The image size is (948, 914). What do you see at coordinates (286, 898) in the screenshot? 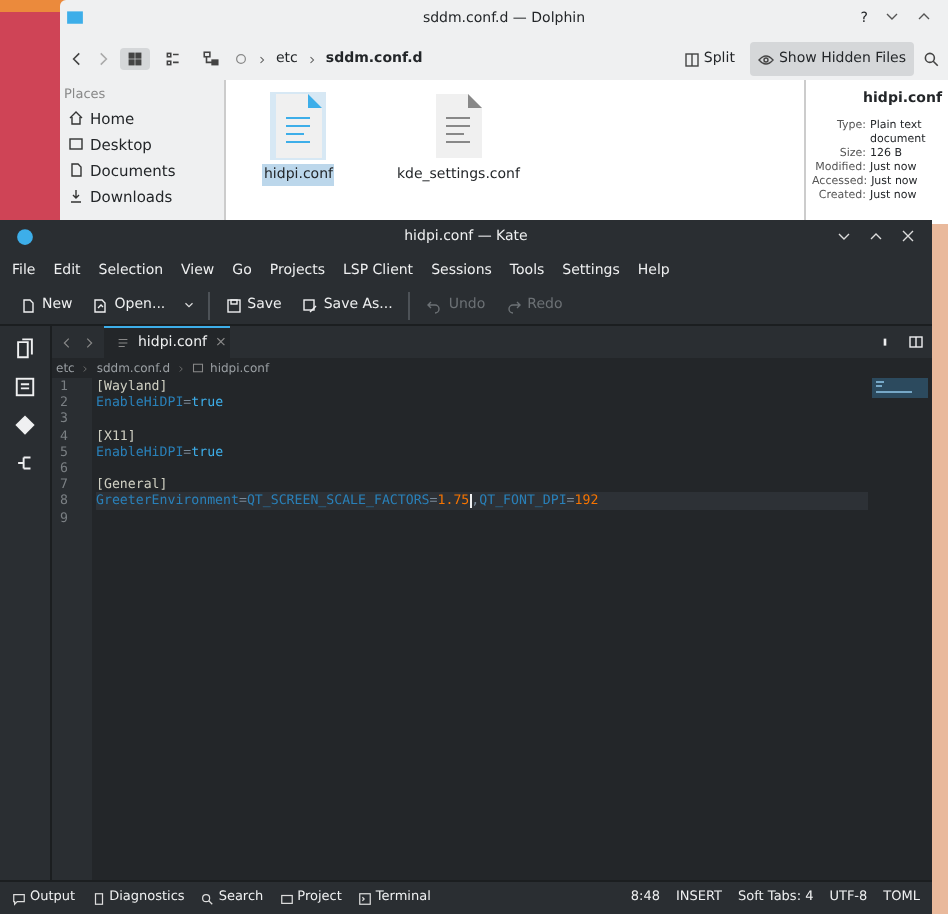
I see `folder-icon` at bounding box center [286, 898].